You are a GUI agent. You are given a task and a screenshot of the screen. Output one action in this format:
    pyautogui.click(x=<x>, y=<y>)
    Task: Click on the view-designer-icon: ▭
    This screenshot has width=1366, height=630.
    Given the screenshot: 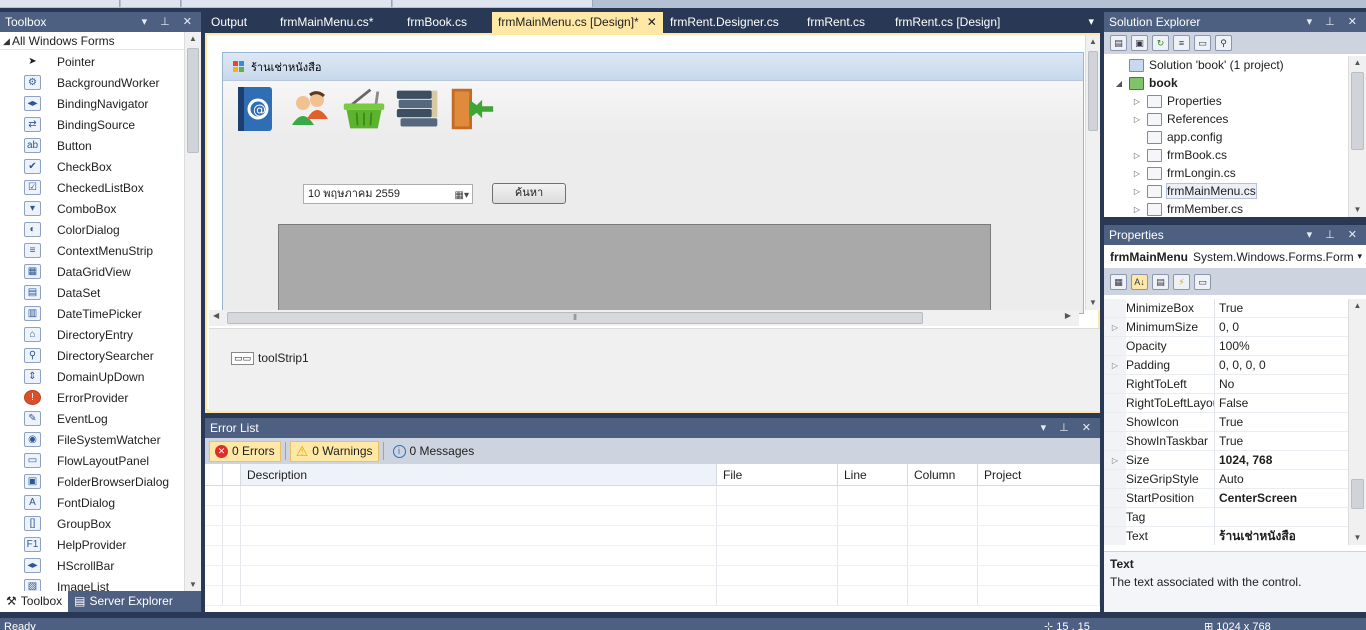 What is the action you would take?
    pyautogui.click(x=1202, y=43)
    